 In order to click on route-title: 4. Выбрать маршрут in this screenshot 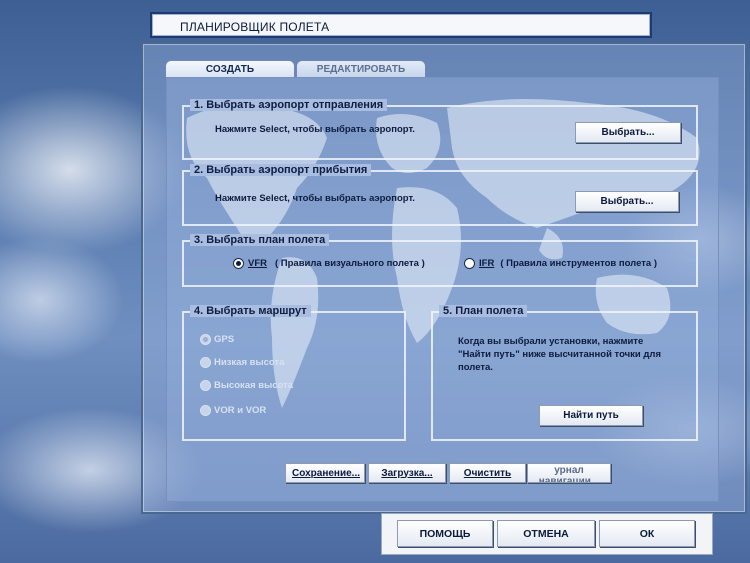, I will do `click(250, 311)`.